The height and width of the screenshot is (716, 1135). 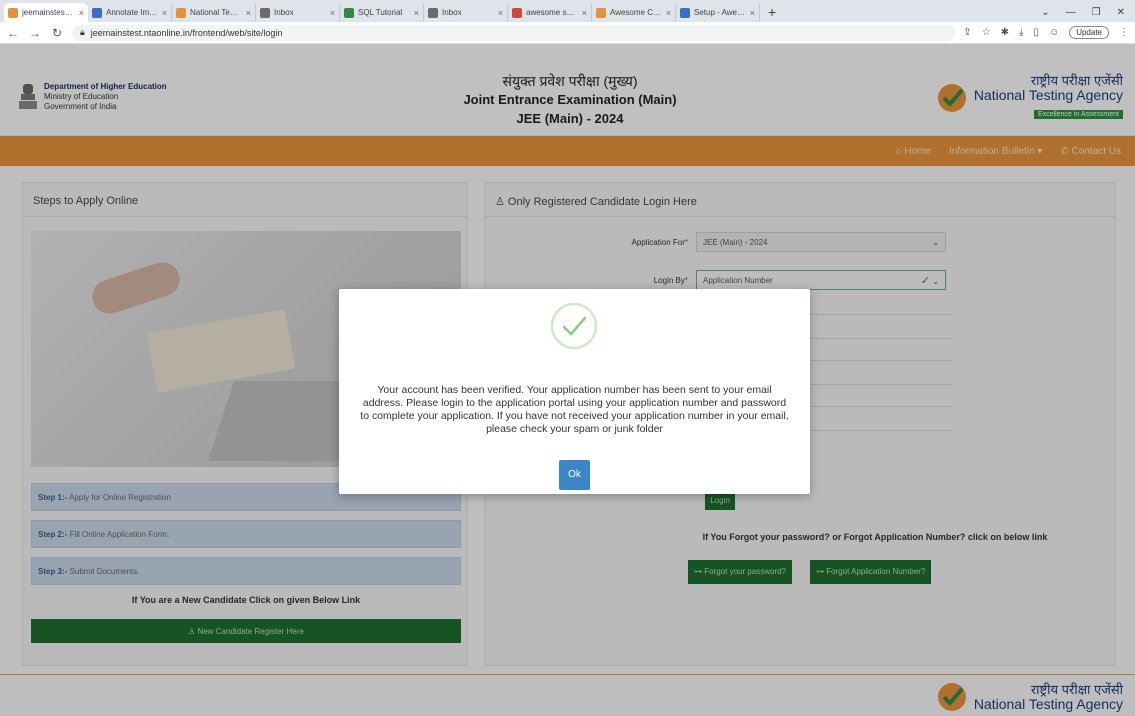 What do you see at coordinates (986, 32) in the screenshot?
I see `bookmark-star-icon: ☆` at bounding box center [986, 32].